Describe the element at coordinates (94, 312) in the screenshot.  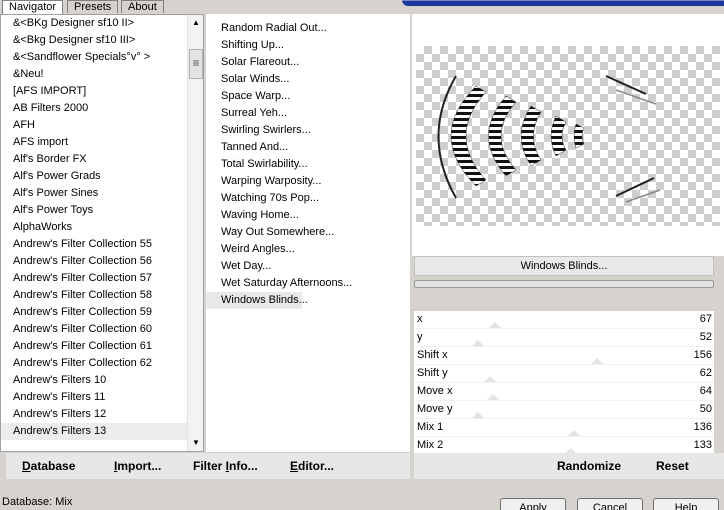
I see `filter-category-item: Andrew's Filter Collection 59` at that location.